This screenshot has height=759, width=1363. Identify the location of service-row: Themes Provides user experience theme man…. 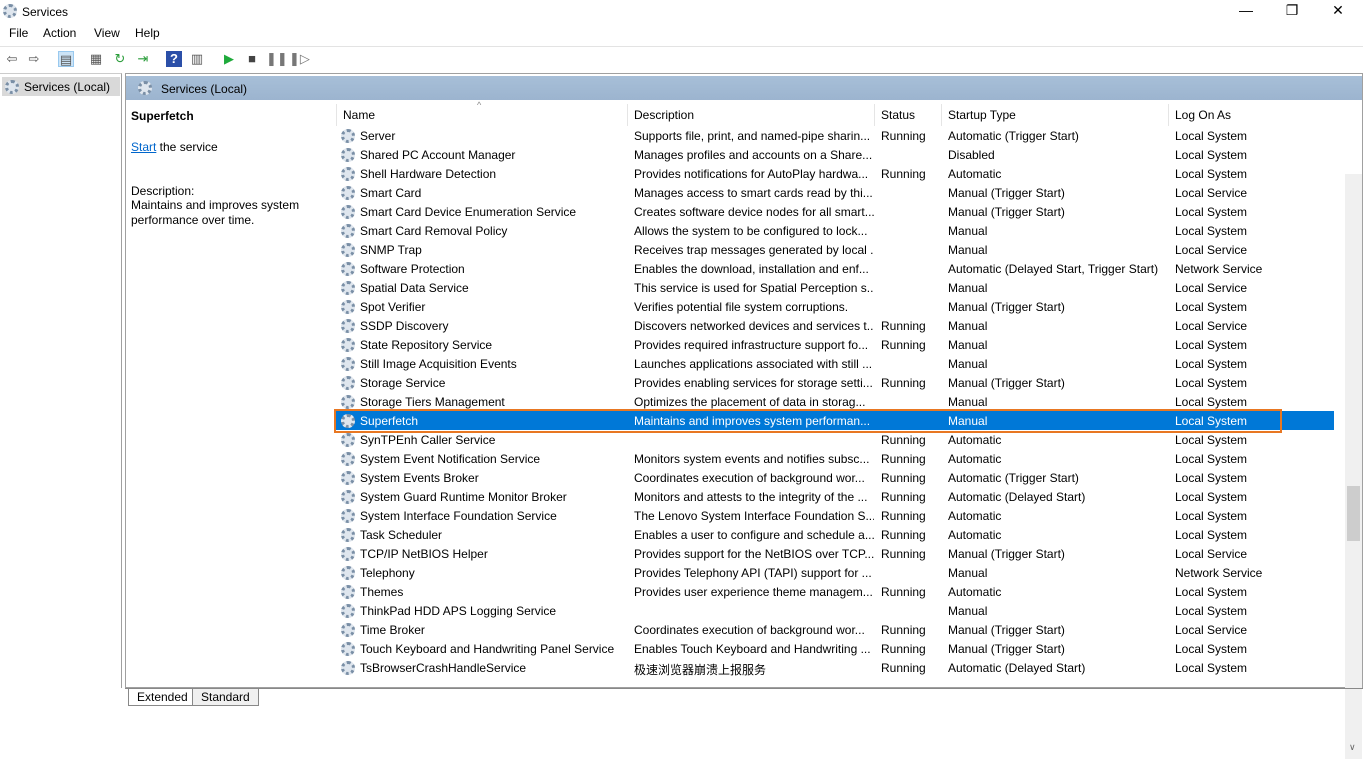
(834, 591).